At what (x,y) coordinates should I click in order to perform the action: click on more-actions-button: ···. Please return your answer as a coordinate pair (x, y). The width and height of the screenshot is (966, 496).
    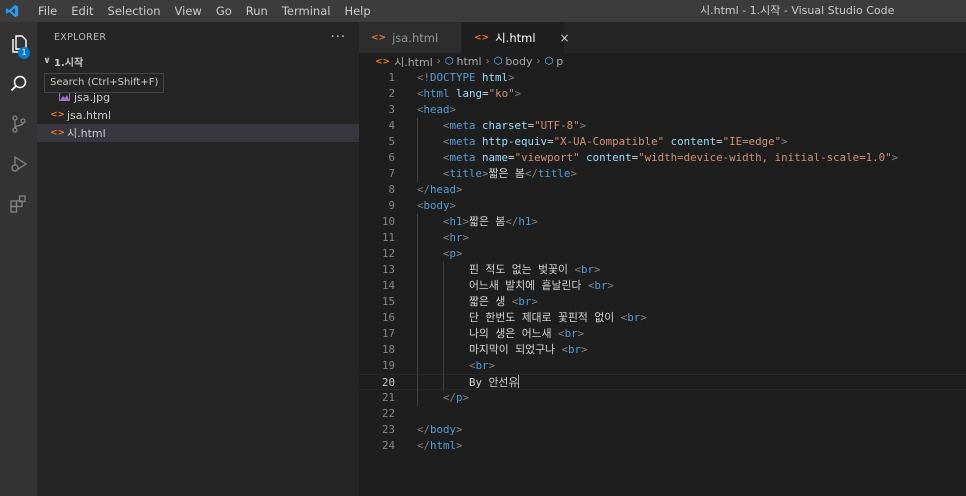
    Looking at the image, I should click on (338, 37).